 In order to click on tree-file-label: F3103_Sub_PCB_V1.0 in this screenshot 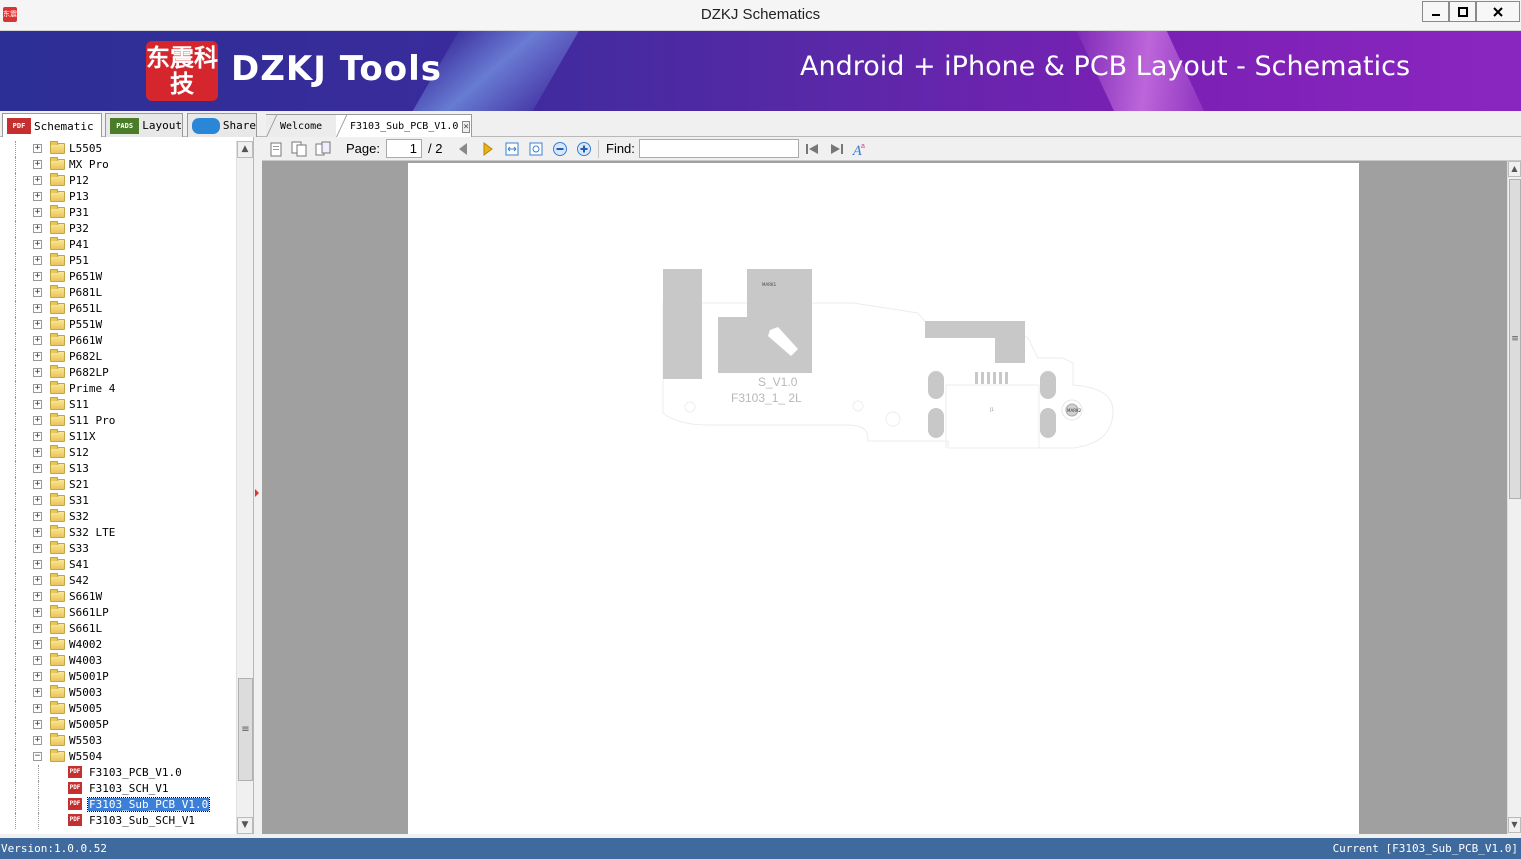, I will do `click(148, 804)`.